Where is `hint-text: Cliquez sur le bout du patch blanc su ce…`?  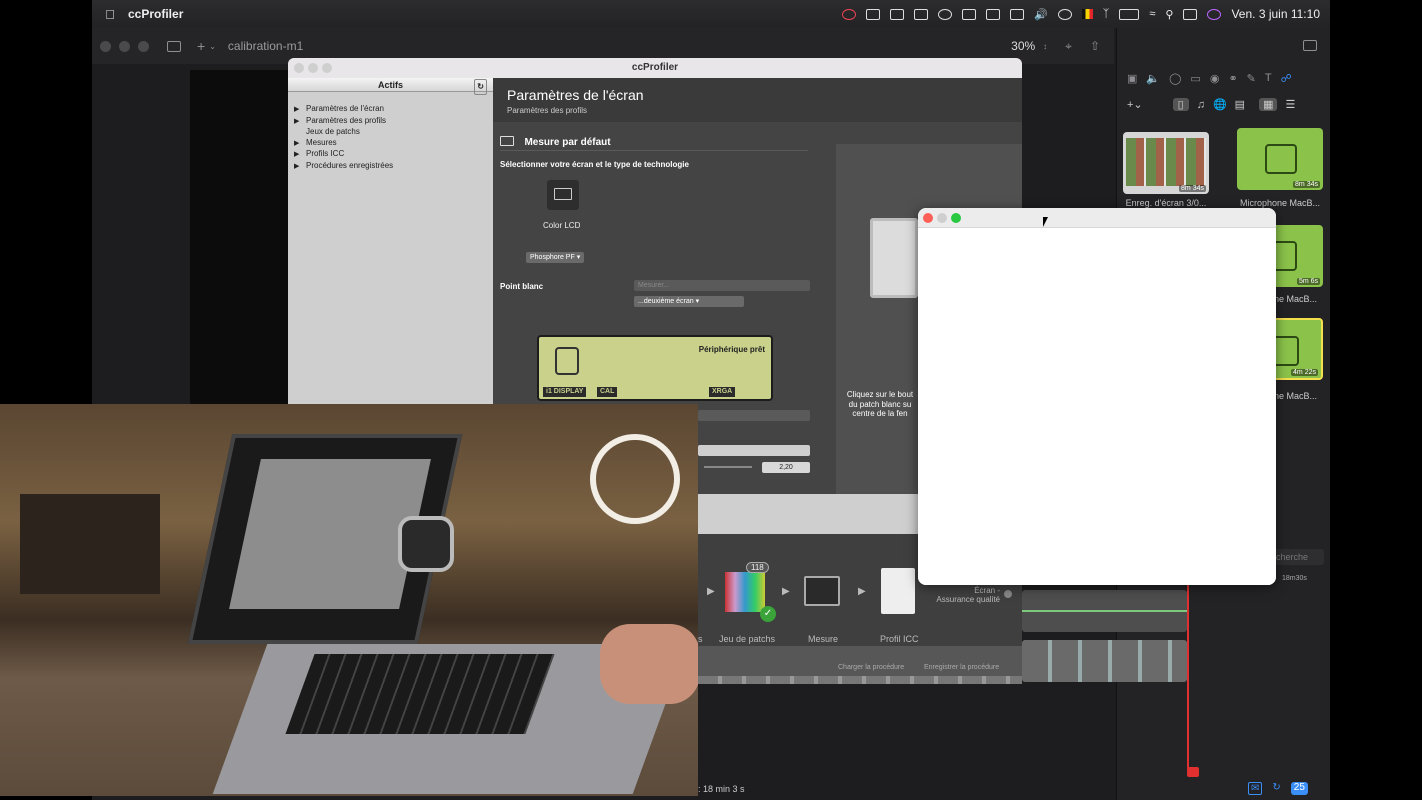
hint-text: Cliquez sur le bout du patch blanc su ce… is located at coordinates (880, 404).